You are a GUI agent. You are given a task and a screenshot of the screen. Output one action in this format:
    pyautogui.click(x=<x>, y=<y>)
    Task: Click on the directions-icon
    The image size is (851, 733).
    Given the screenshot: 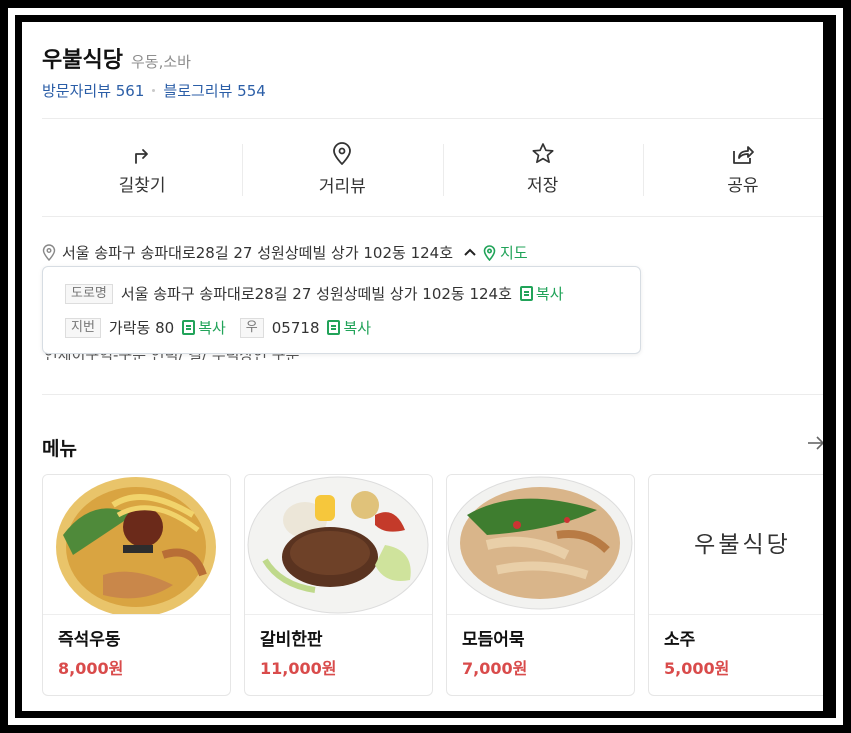 What is the action you would take?
    pyautogui.click(x=142, y=156)
    